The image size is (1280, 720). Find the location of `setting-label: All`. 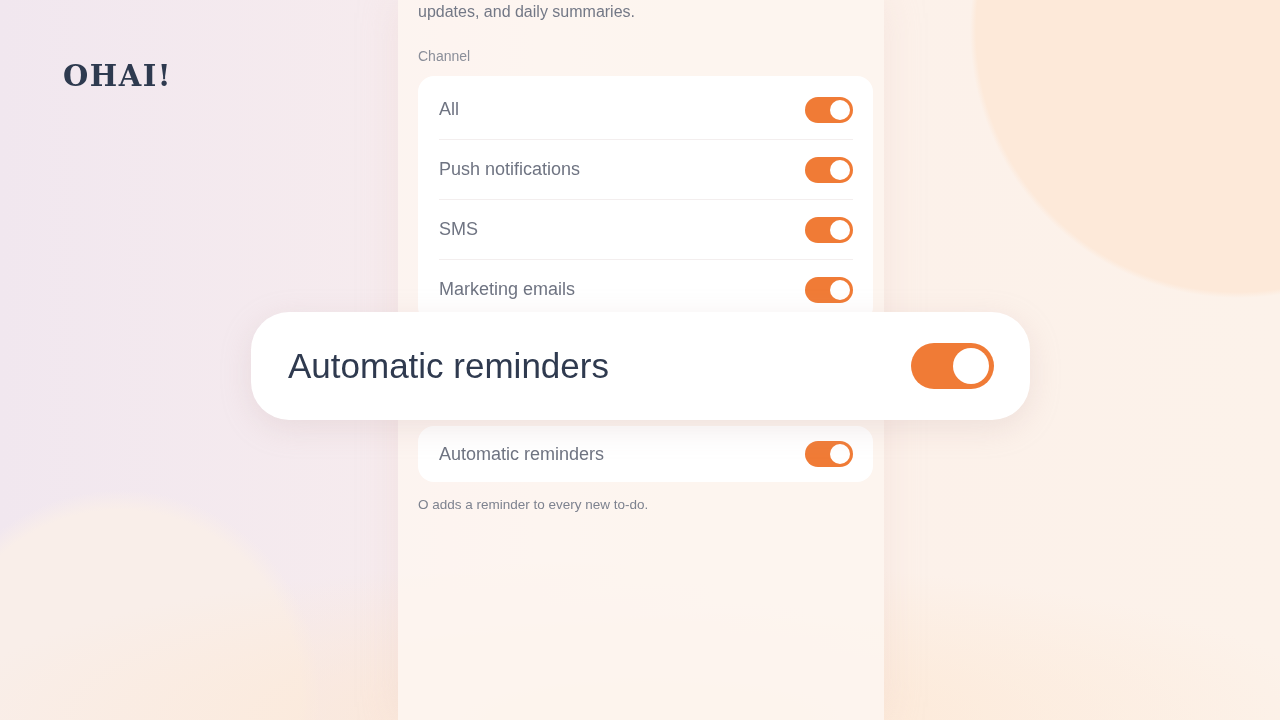

setting-label: All is located at coordinates (449, 109).